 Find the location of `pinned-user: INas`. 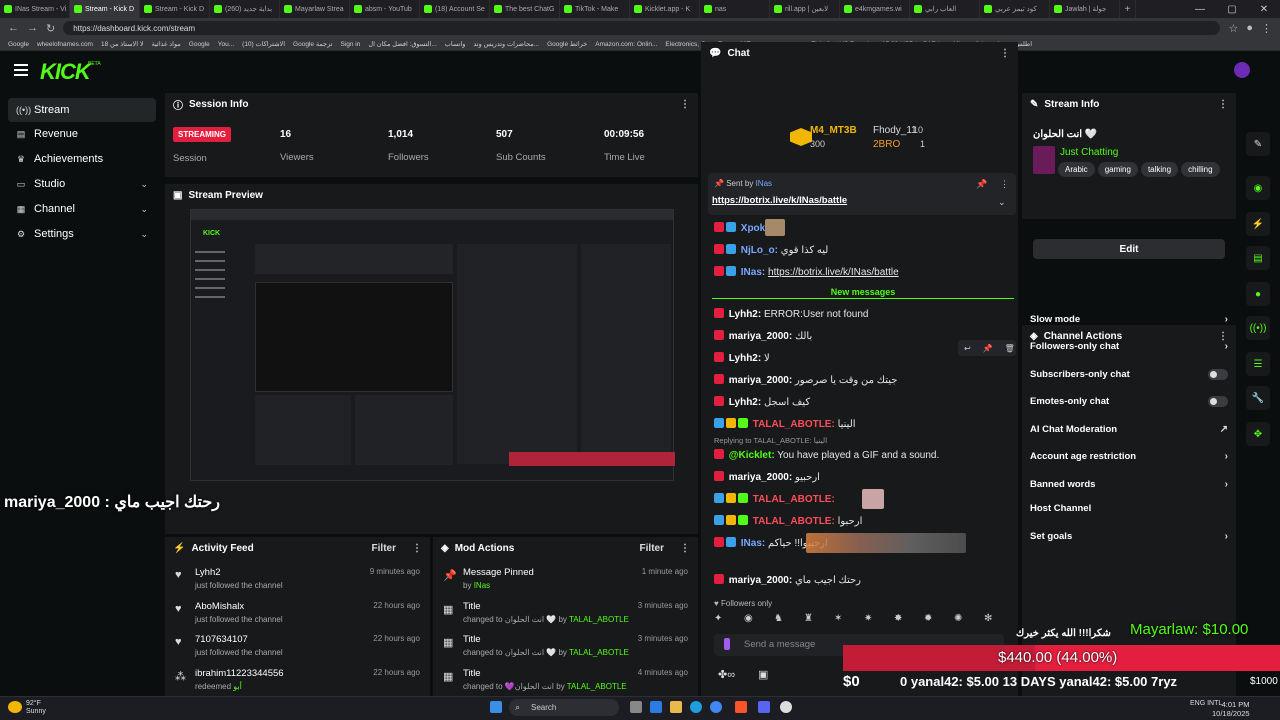

pinned-user: INas is located at coordinates (764, 183).